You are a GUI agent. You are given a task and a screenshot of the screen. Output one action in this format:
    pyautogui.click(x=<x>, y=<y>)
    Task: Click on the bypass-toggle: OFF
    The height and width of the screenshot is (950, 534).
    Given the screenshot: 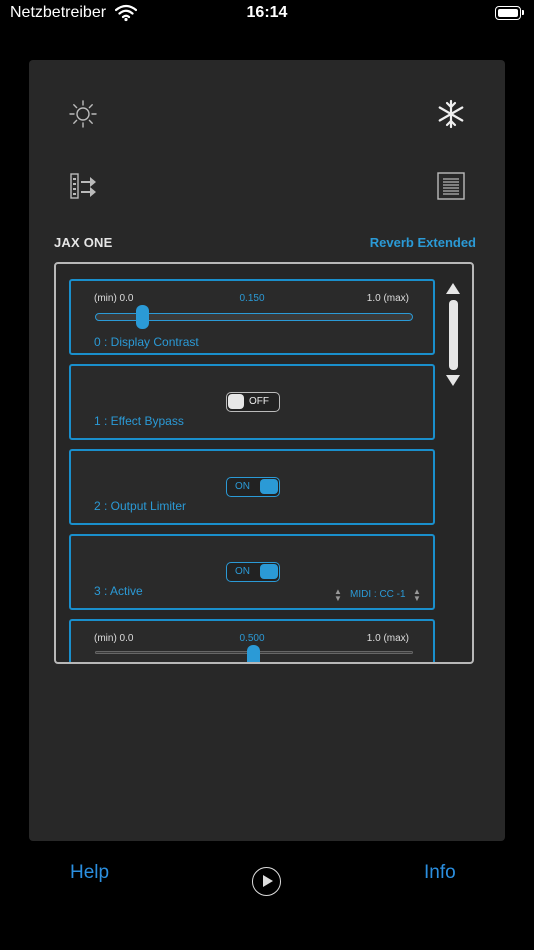 What is the action you would take?
    pyautogui.click(x=253, y=402)
    